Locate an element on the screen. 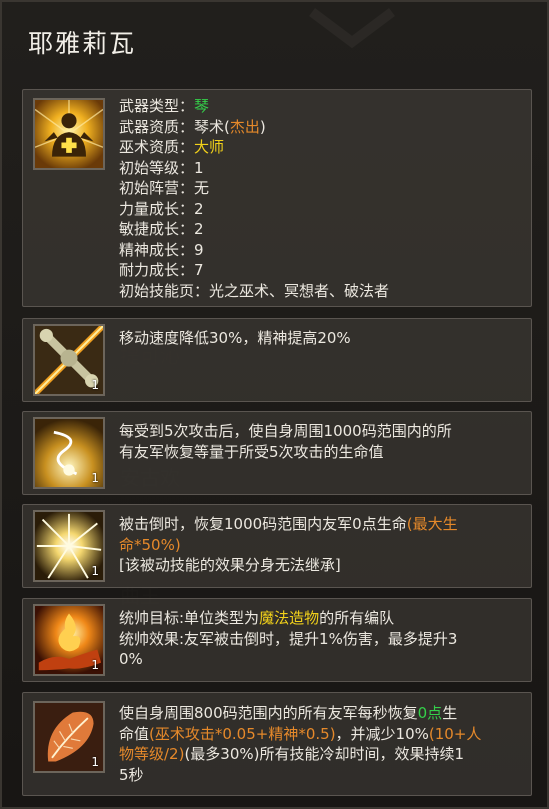 This screenshot has height=809, width=549. skill-desc-line: 每受到5次攻击后，使自身周围1000码范围内的所 is located at coordinates (285, 431).